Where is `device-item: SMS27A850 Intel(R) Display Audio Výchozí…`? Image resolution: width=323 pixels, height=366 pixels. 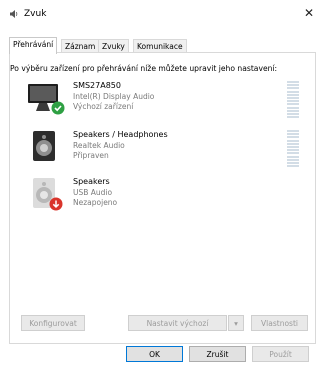 device-item: SMS27A850 Intel(R) Display Audio Výchozí… is located at coordinates (162, 102).